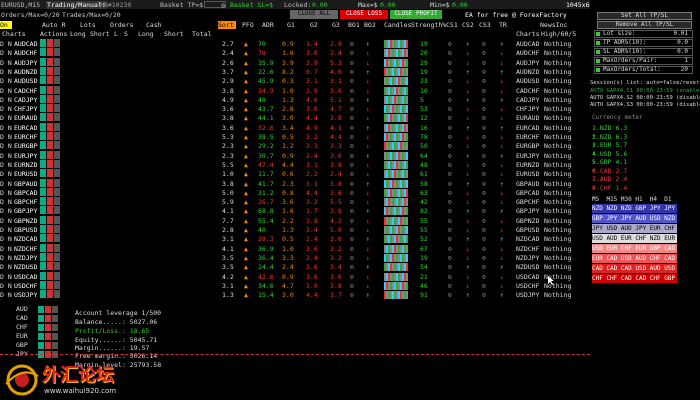 The height and width of the screenshot is (400, 700). I want to click on set-all-tpsl-button: Set All TP/SL, so click(644, 16).